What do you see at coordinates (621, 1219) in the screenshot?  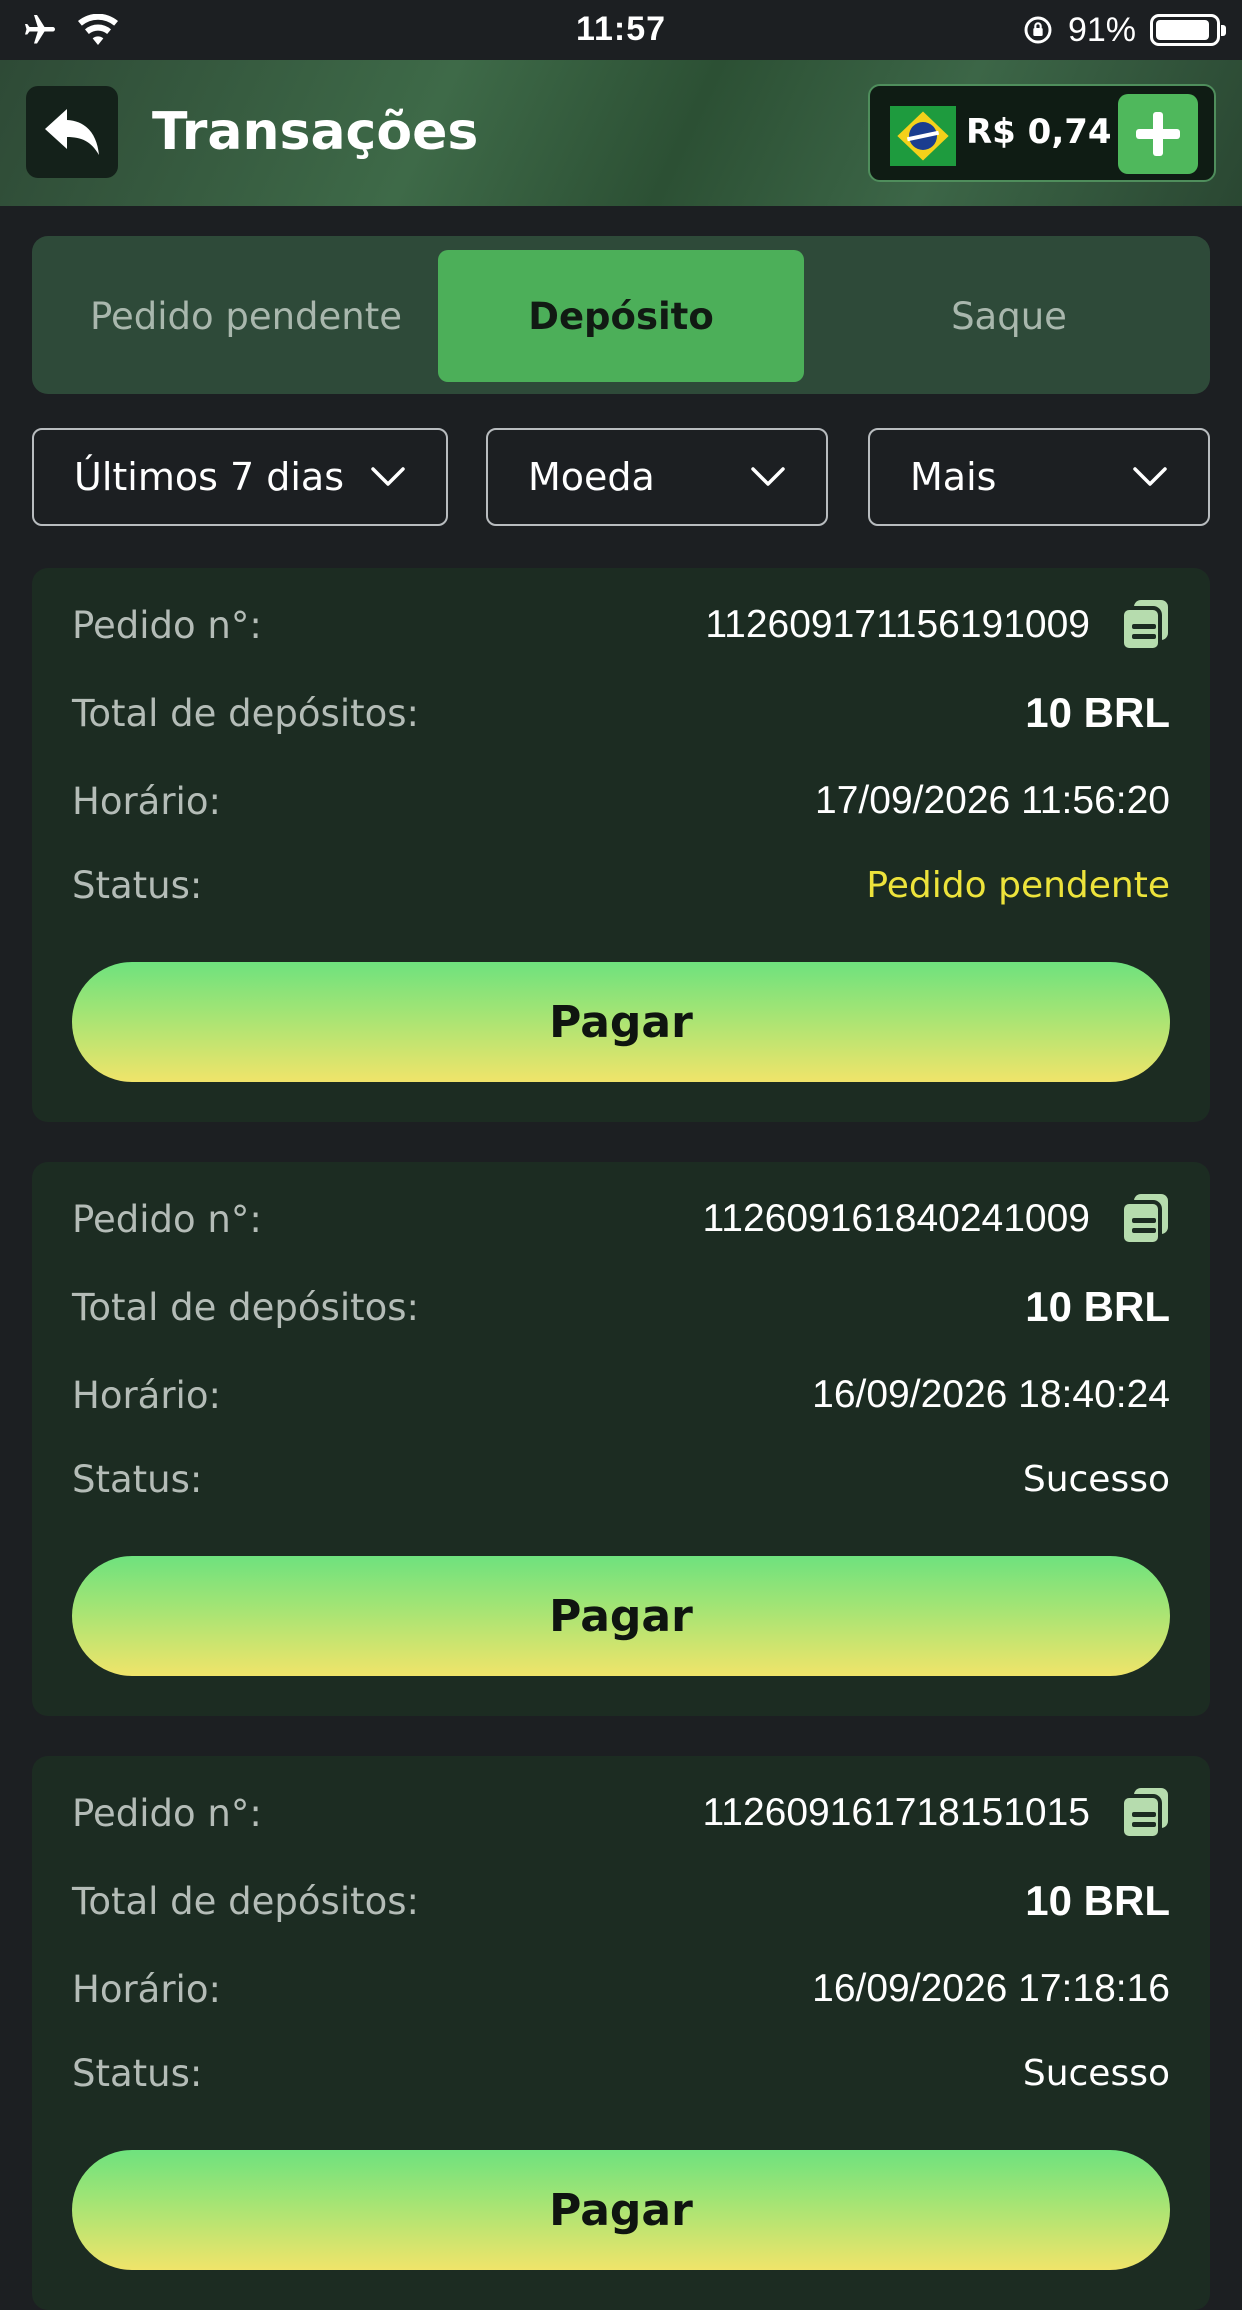 I see `order-number-row: Pedido n°: 112609161840241009` at bounding box center [621, 1219].